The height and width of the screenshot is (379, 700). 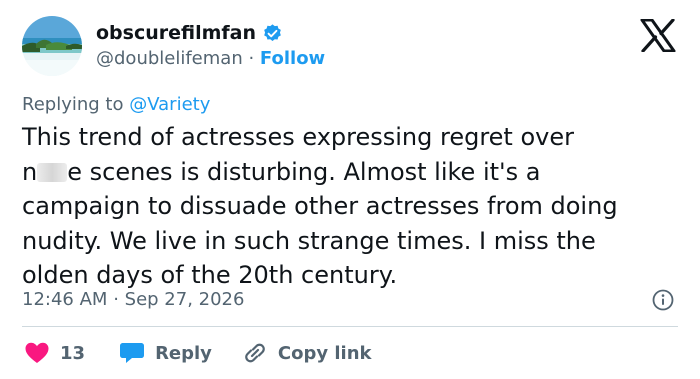 What do you see at coordinates (210, 275) in the screenshot?
I see `tweet-line: olden days of the 20th century.` at bounding box center [210, 275].